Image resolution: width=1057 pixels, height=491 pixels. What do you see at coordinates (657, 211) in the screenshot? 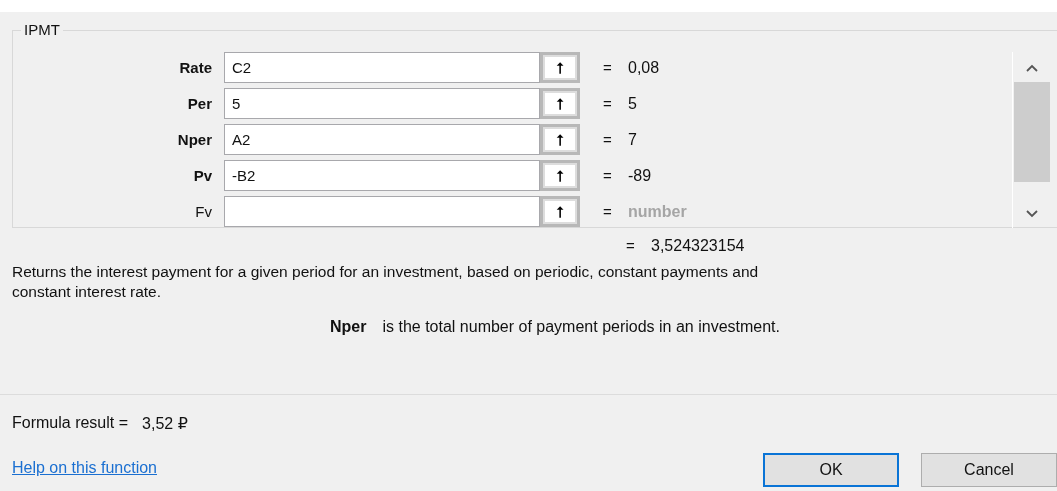
I see `argument-value: number` at bounding box center [657, 211].